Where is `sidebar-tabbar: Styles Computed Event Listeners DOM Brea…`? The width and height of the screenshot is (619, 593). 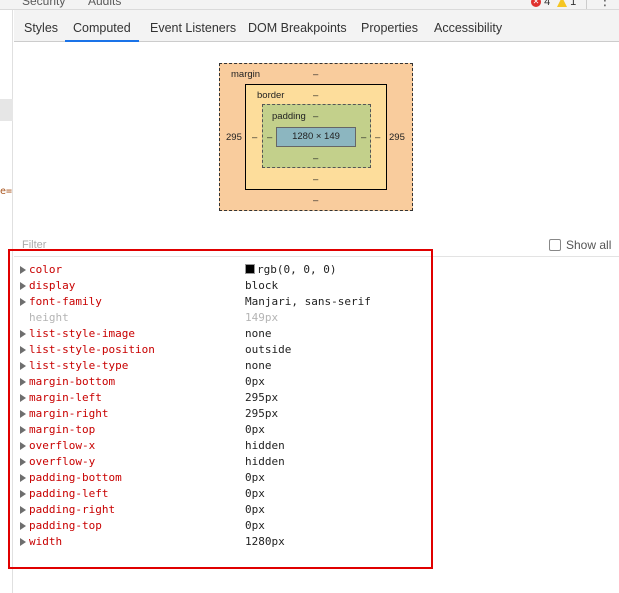 sidebar-tabbar: Styles Computed Event Listeners DOM Brea… is located at coordinates (316, 26).